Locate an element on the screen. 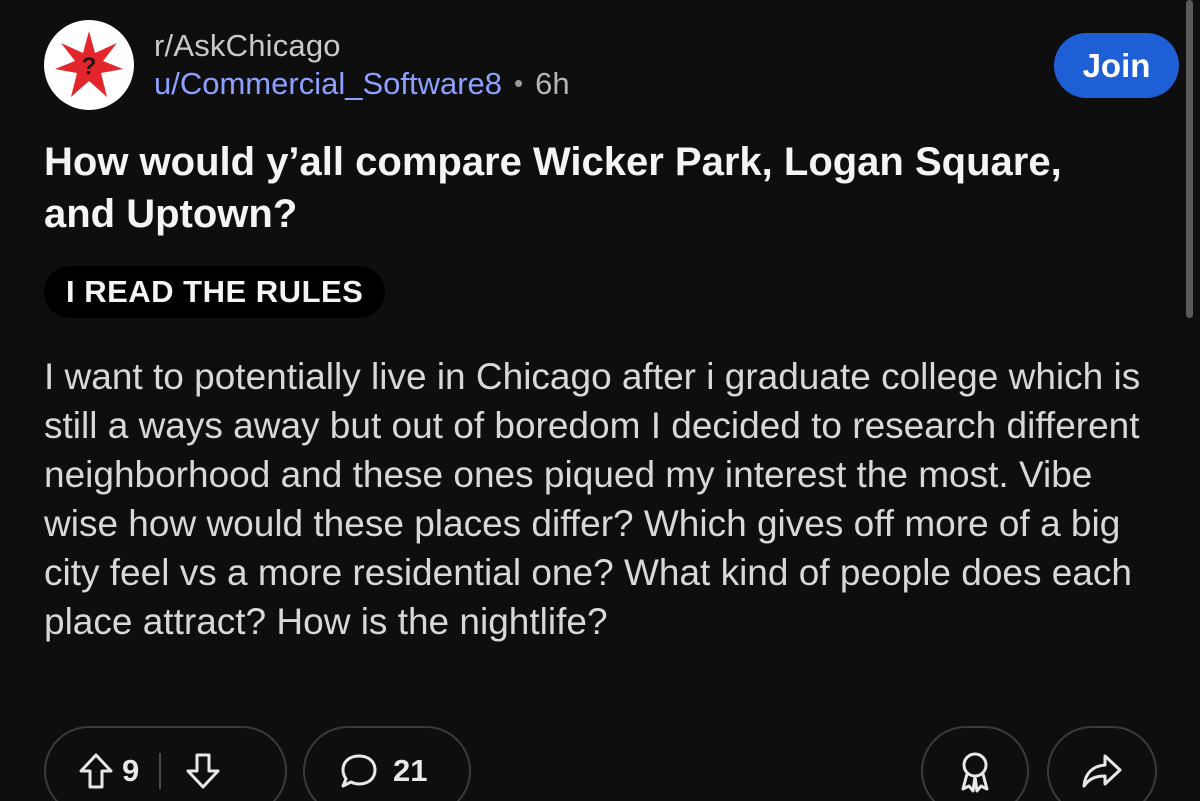  upvote-arrow-icon is located at coordinates (96, 771).